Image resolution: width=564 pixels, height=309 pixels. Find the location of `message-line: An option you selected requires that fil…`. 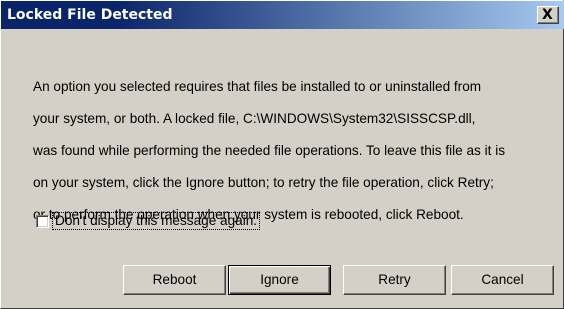

message-line: An option you selected requires that fil… is located at coordinates (257, 86).